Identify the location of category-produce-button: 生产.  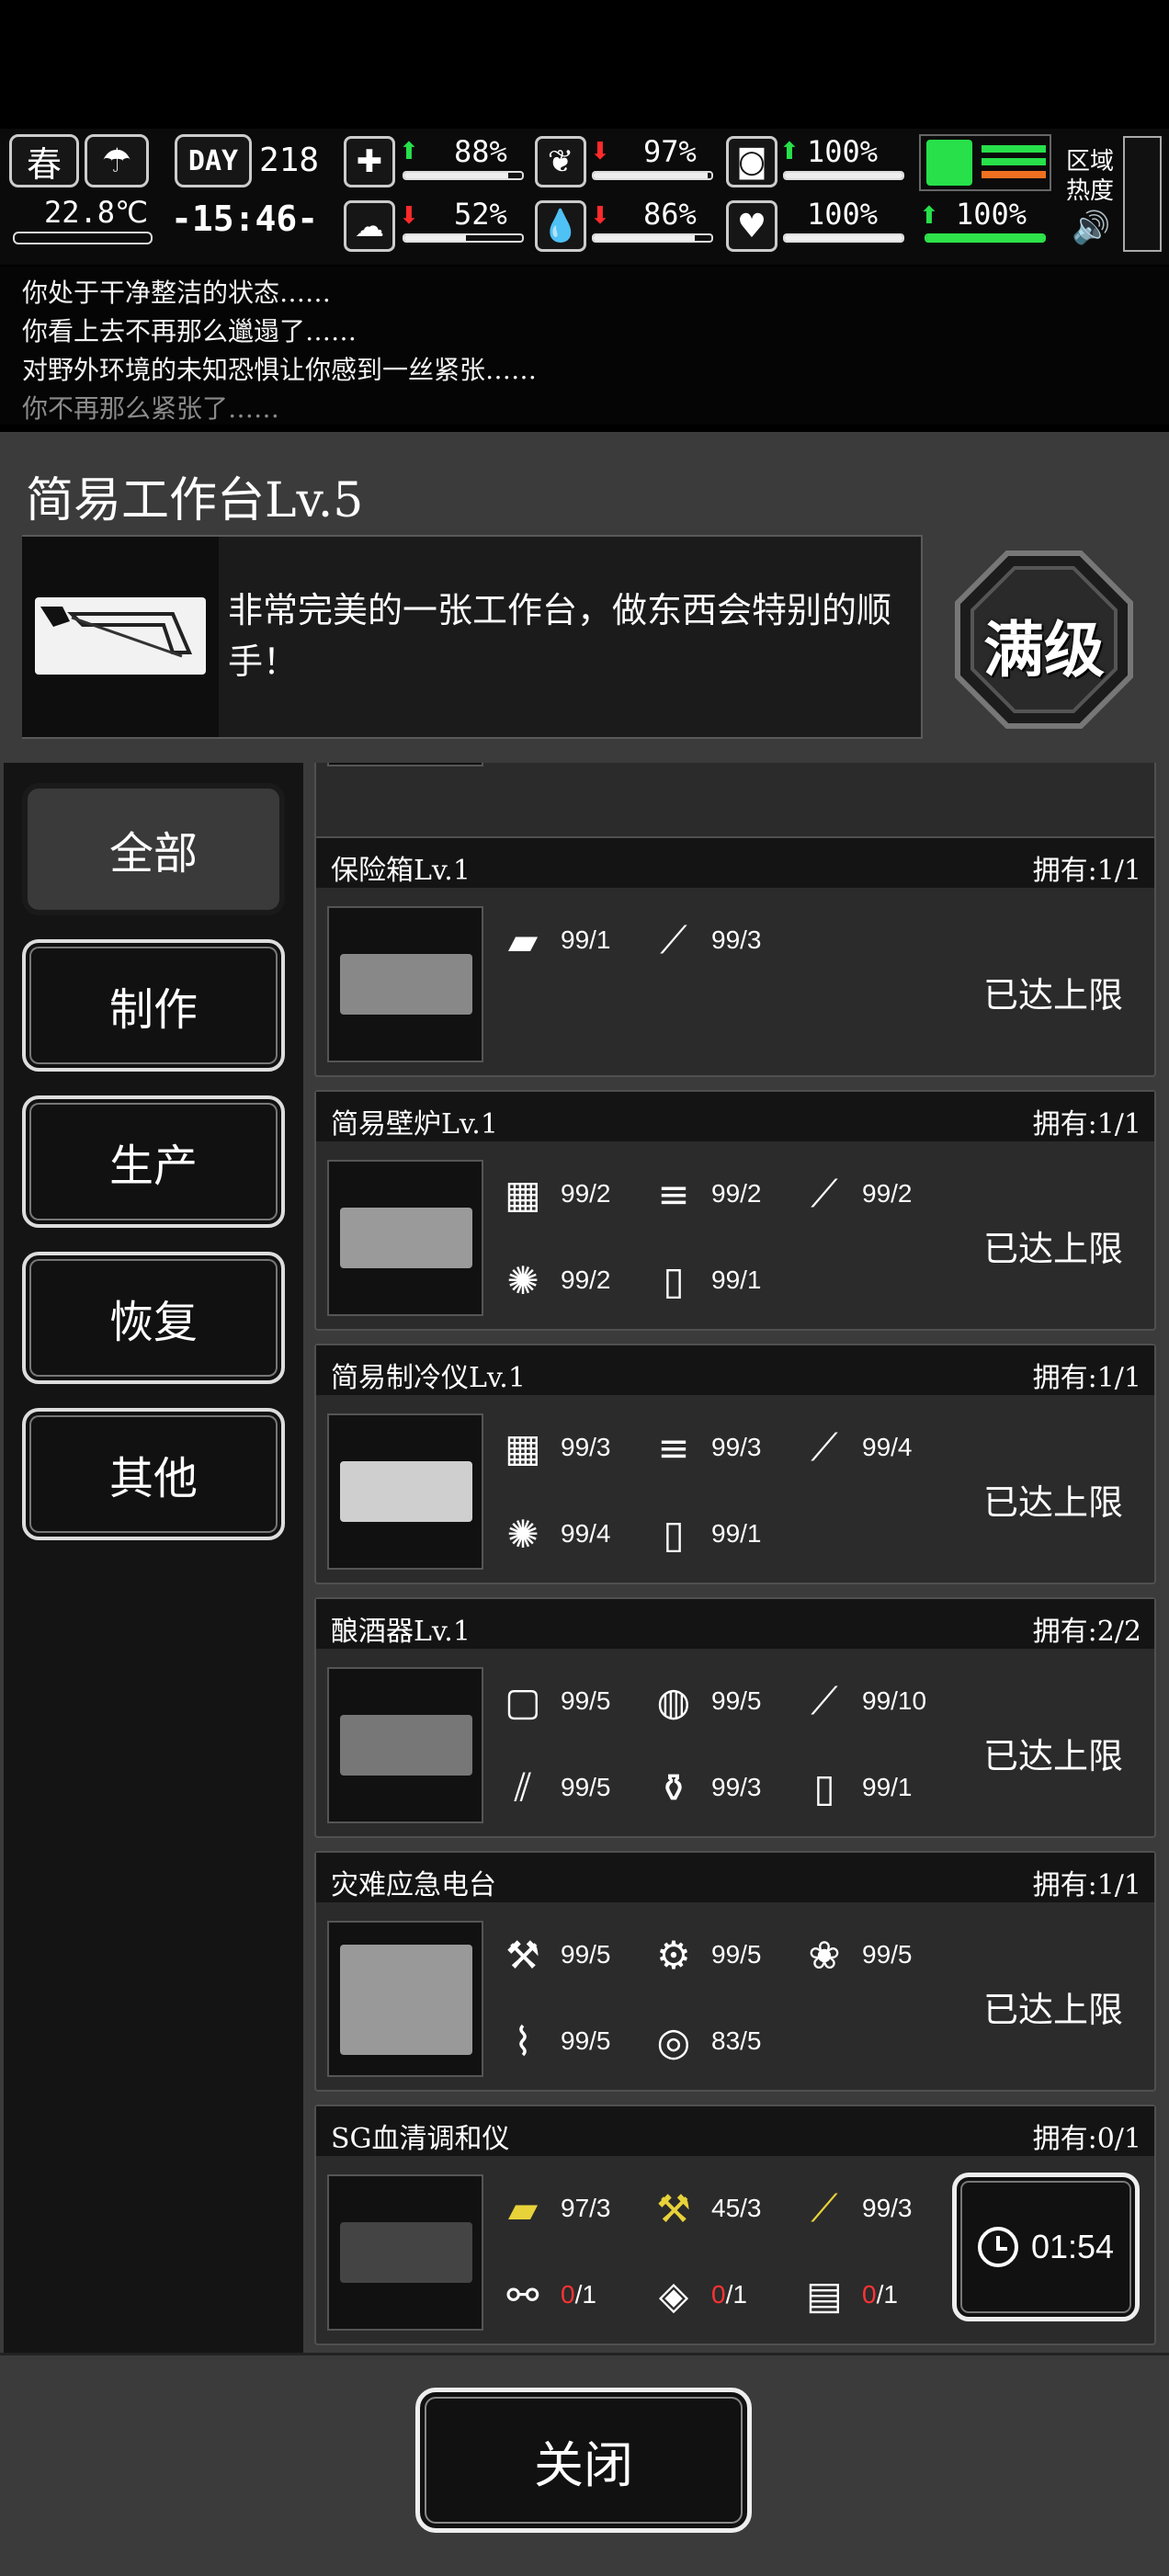
(153, 1161).